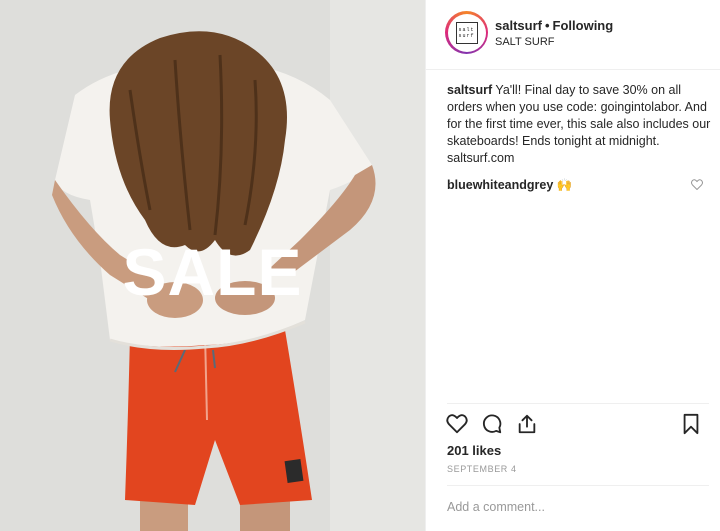 The height and width of the screenshot is (531, 720). I want to click on post-date: SEPTEMBER 4, so click(482, 469).